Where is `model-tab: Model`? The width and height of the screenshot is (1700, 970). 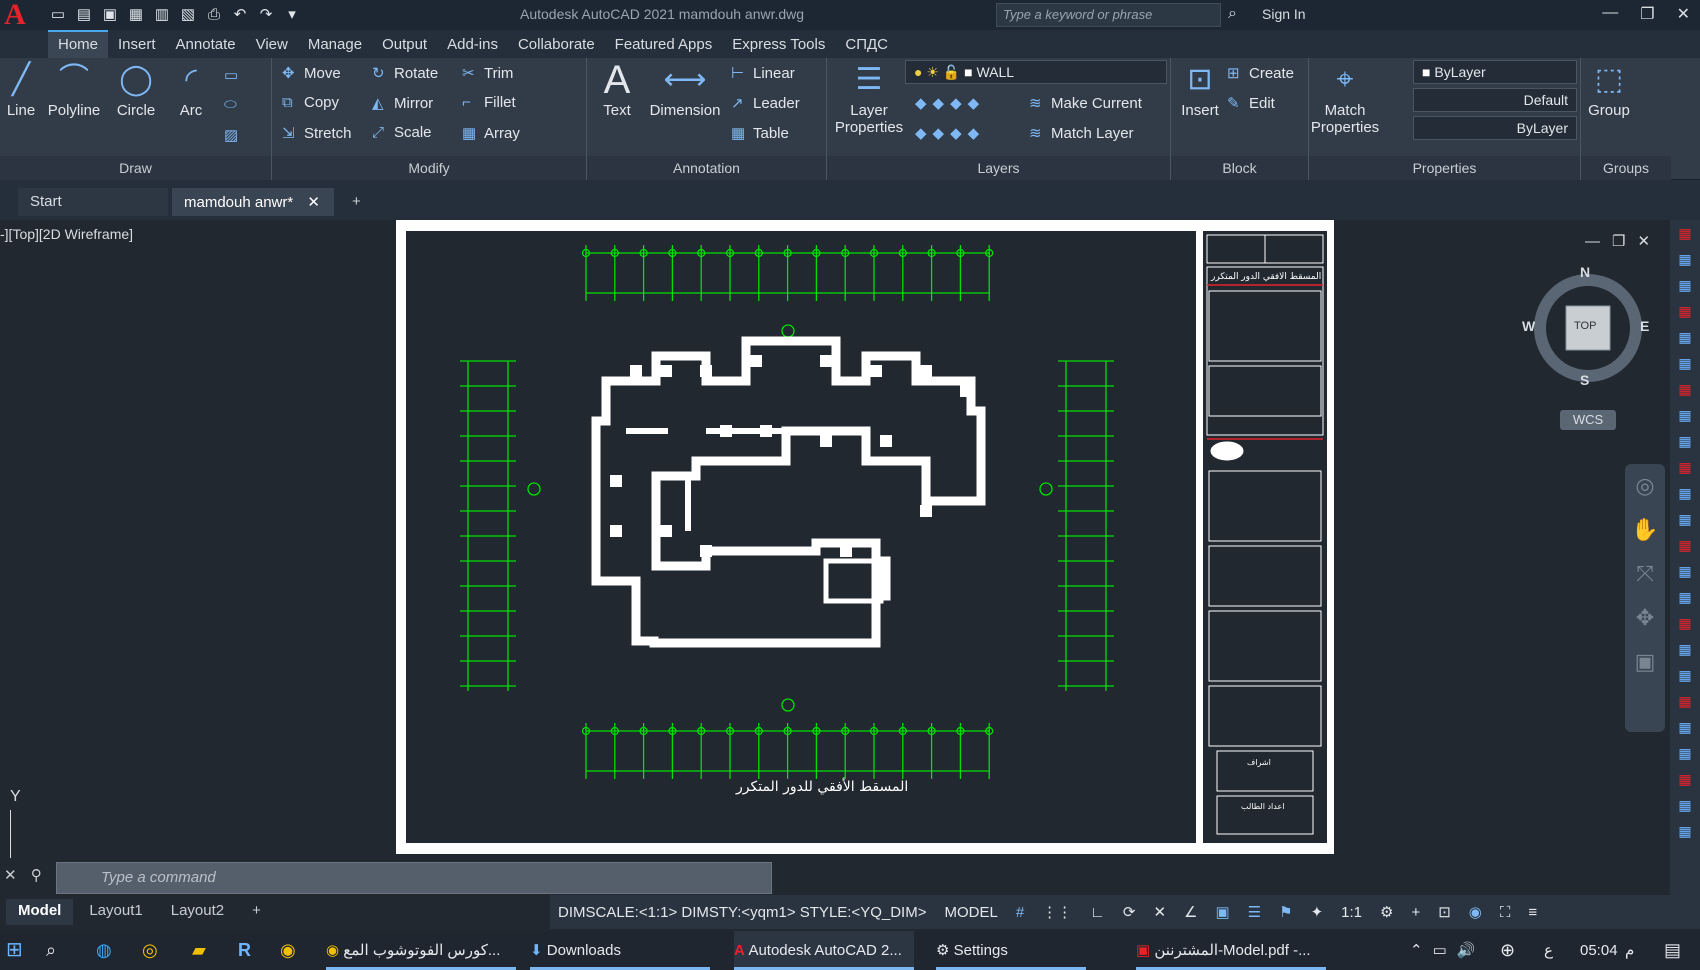 model-tab: Model is located at coordinates (40, 912).